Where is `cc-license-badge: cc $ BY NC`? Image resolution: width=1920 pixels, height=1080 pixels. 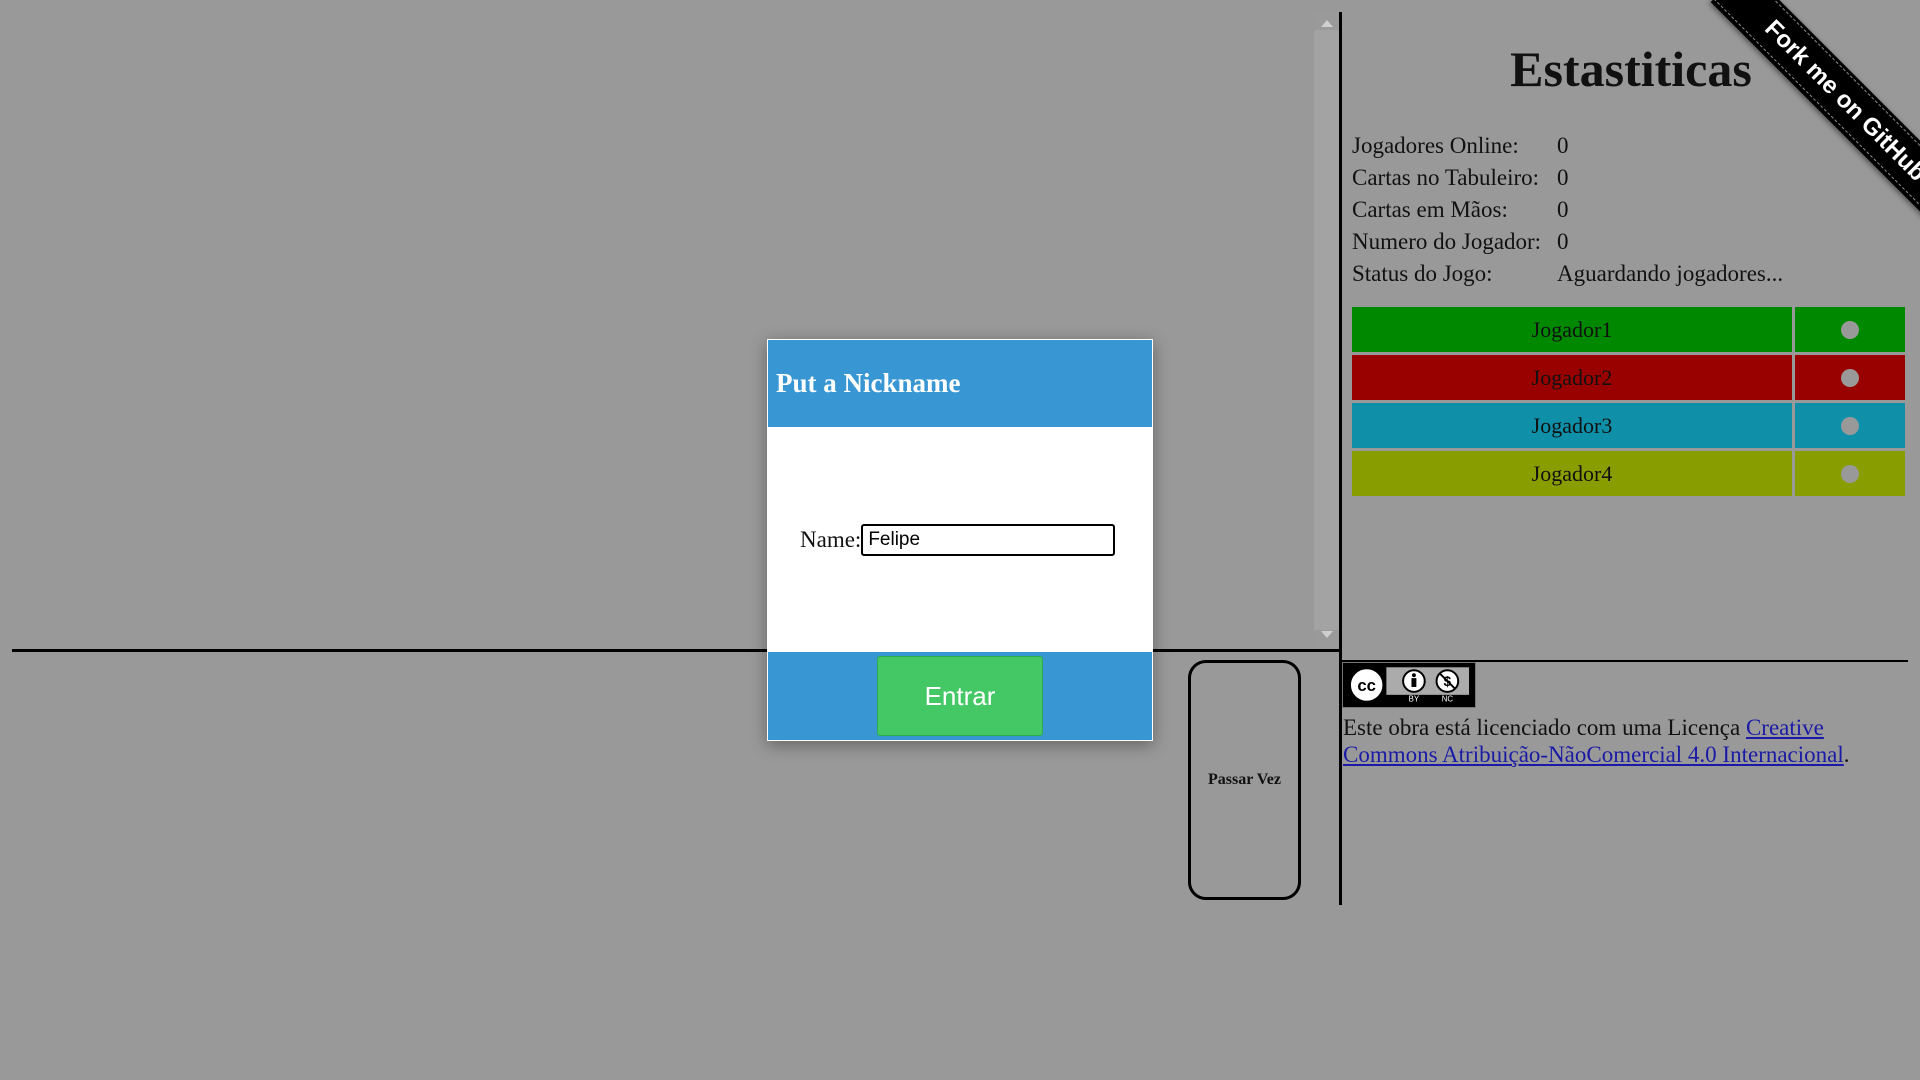
cc-license-badge: cc $ BY NC is located at coordinates (1409, 685).